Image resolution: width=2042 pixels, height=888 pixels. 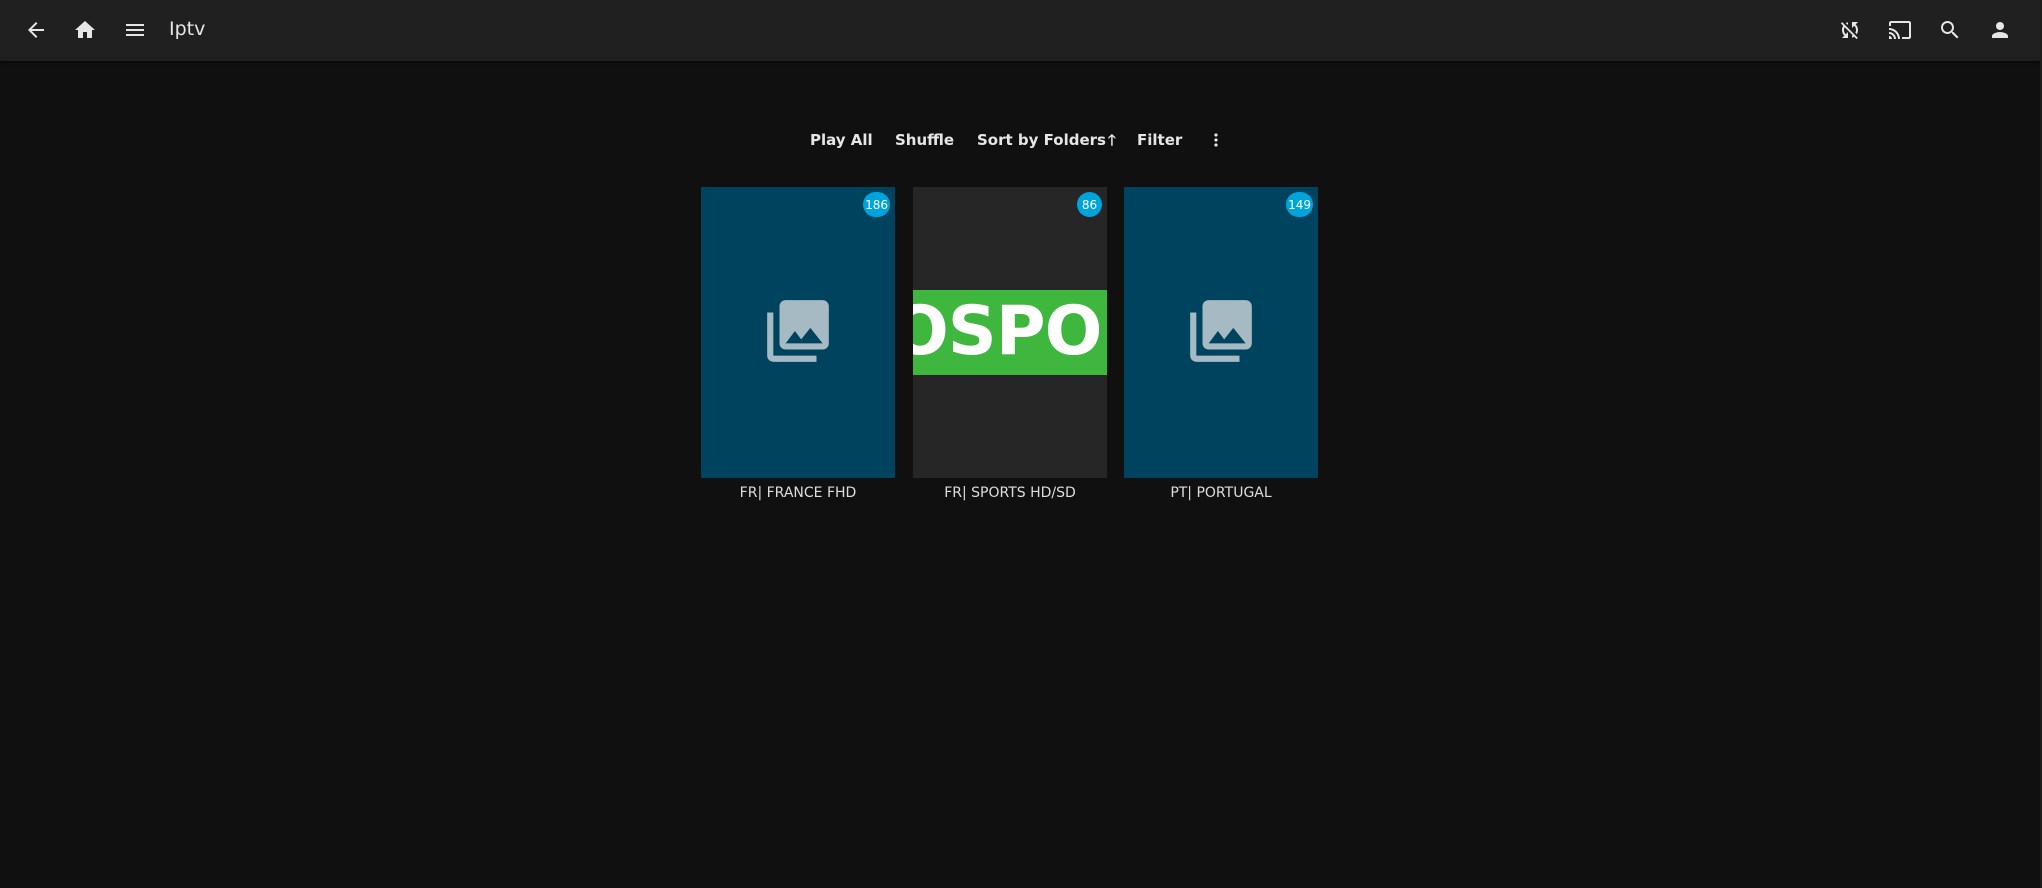 I want to click on back-button, so click(x=36, y=30).